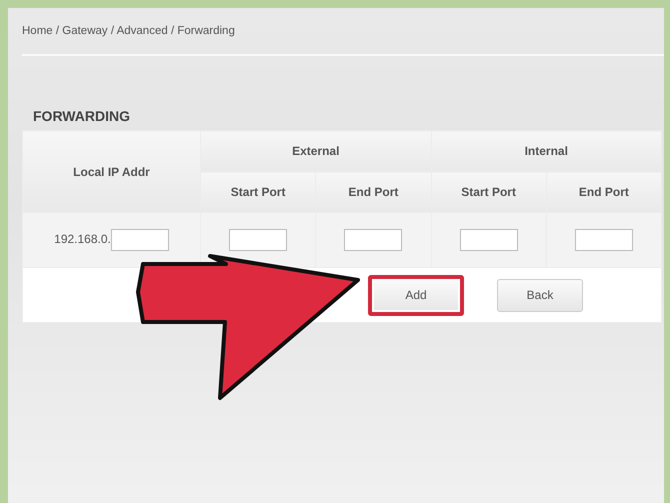 The width and height of the screenshot is (670, 503). Describe the element at coordinates (82, 116) in the screenshot. I see `section-title: FORWARDING` at that location.